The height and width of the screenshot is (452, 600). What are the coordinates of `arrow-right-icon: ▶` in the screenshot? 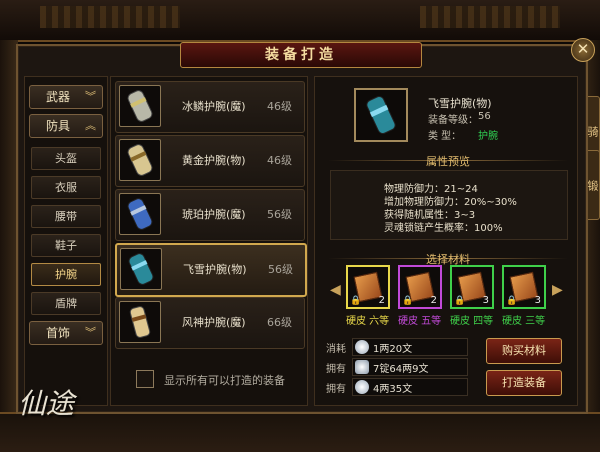 It's located at (558, 290).